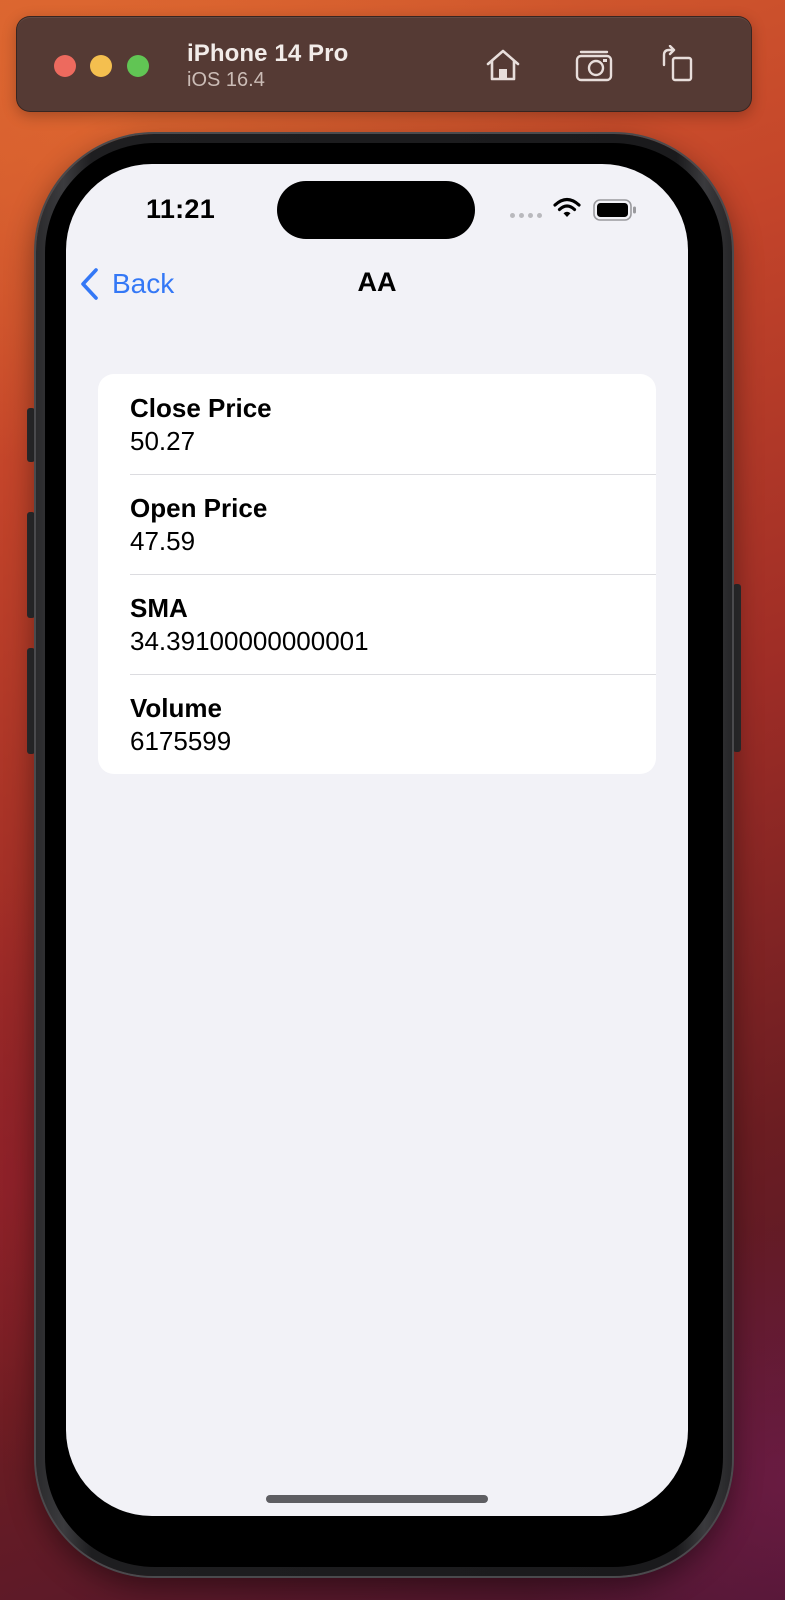 The width and height of the screenshot is (785, 1600). I want to click on row-value: 50.27, so click(163, 441).